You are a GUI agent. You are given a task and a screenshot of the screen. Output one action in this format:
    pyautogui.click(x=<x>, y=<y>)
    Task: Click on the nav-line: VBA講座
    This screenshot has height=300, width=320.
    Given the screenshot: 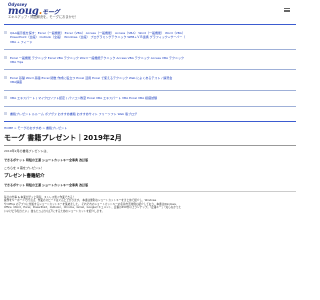 What is the action you would take?
    pyautogui.click(x=91, y=82)
    